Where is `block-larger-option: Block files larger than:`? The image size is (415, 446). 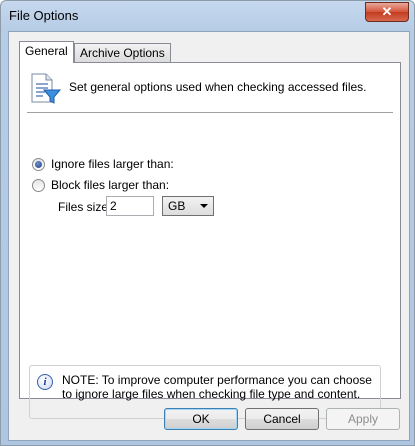
block-larger-option: Block files larger than: is located at coordinates (100, 185).